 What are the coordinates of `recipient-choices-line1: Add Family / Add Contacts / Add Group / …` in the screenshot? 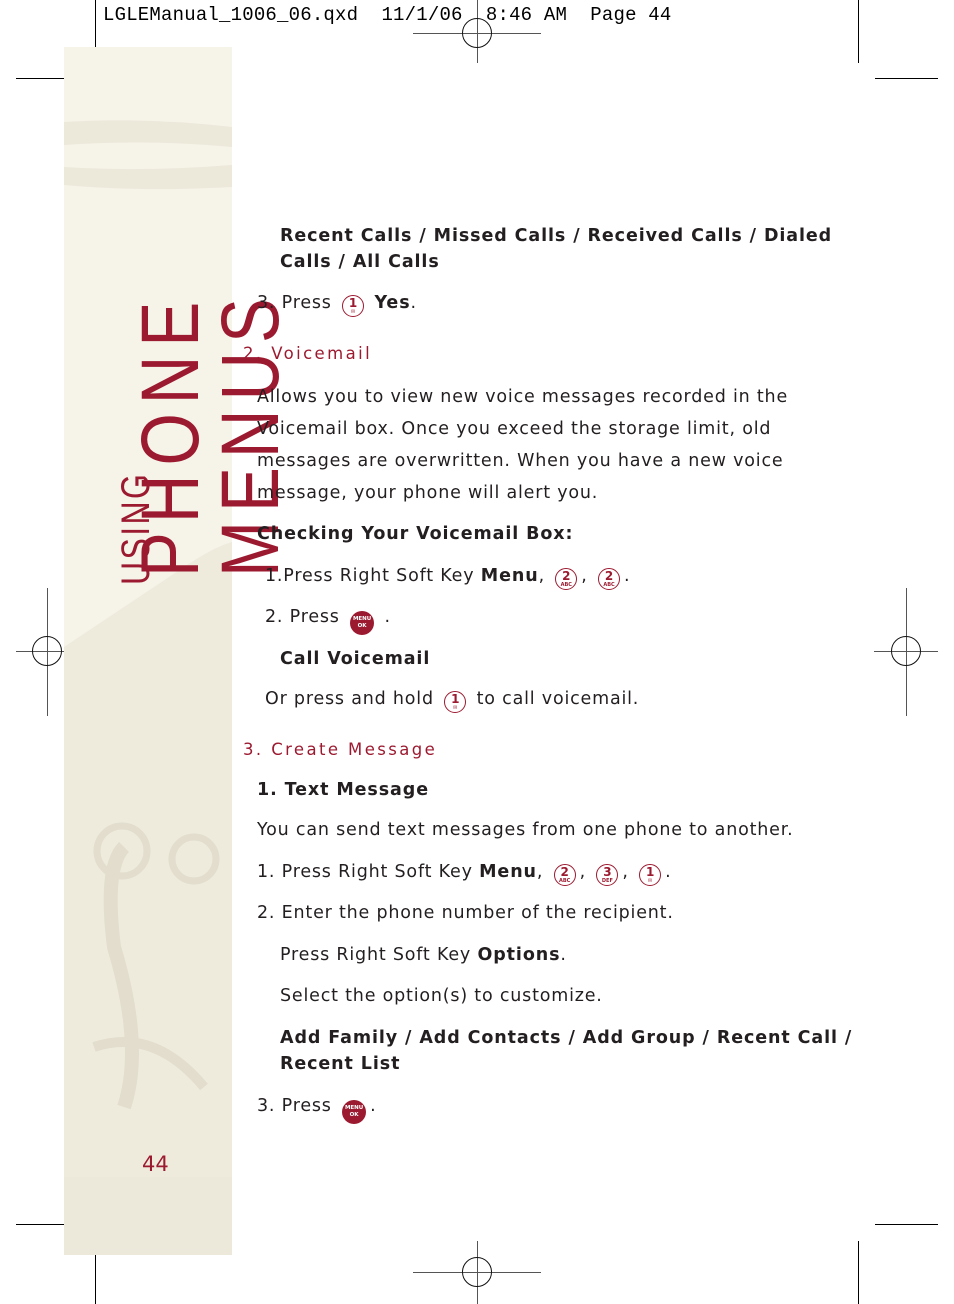 It's located at (566, 1038).